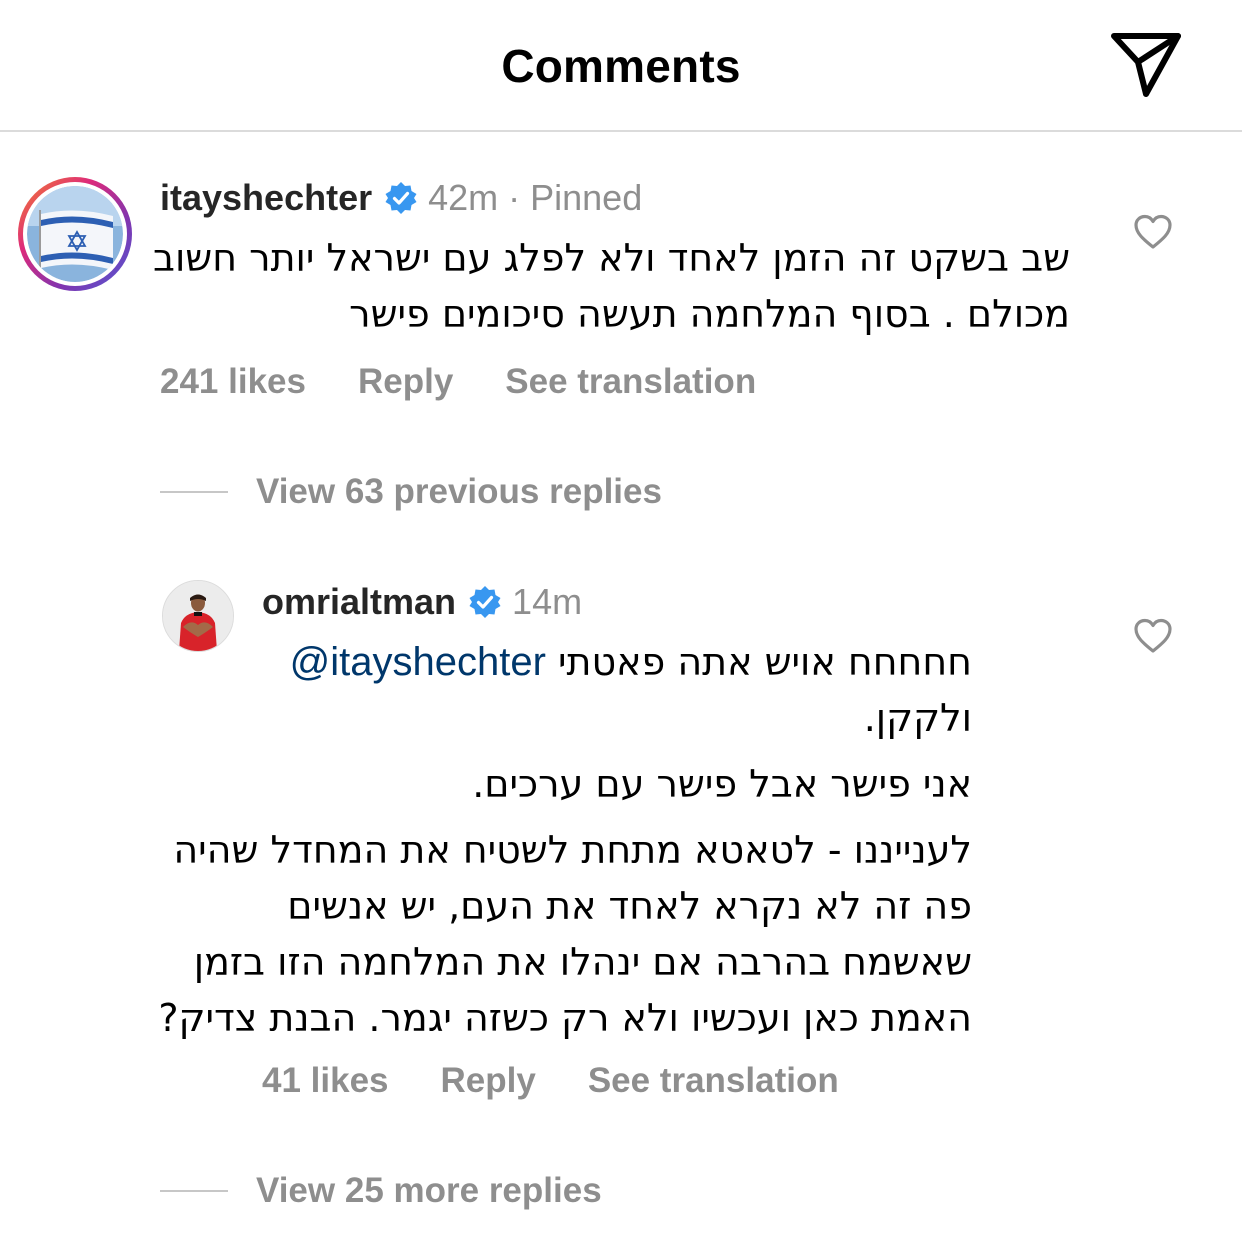 The height and width of the screenshot is (1237, 1242). What do you see at coordinates (917, 718) in the screenshot?
I see `reply-line: ולקקן.` at bounding box center [917, 718].